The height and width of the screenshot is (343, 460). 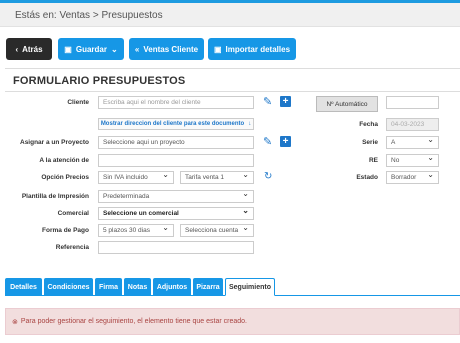 I want to click on plantilla-select: Predeterminada, so click(x=176, y=196).